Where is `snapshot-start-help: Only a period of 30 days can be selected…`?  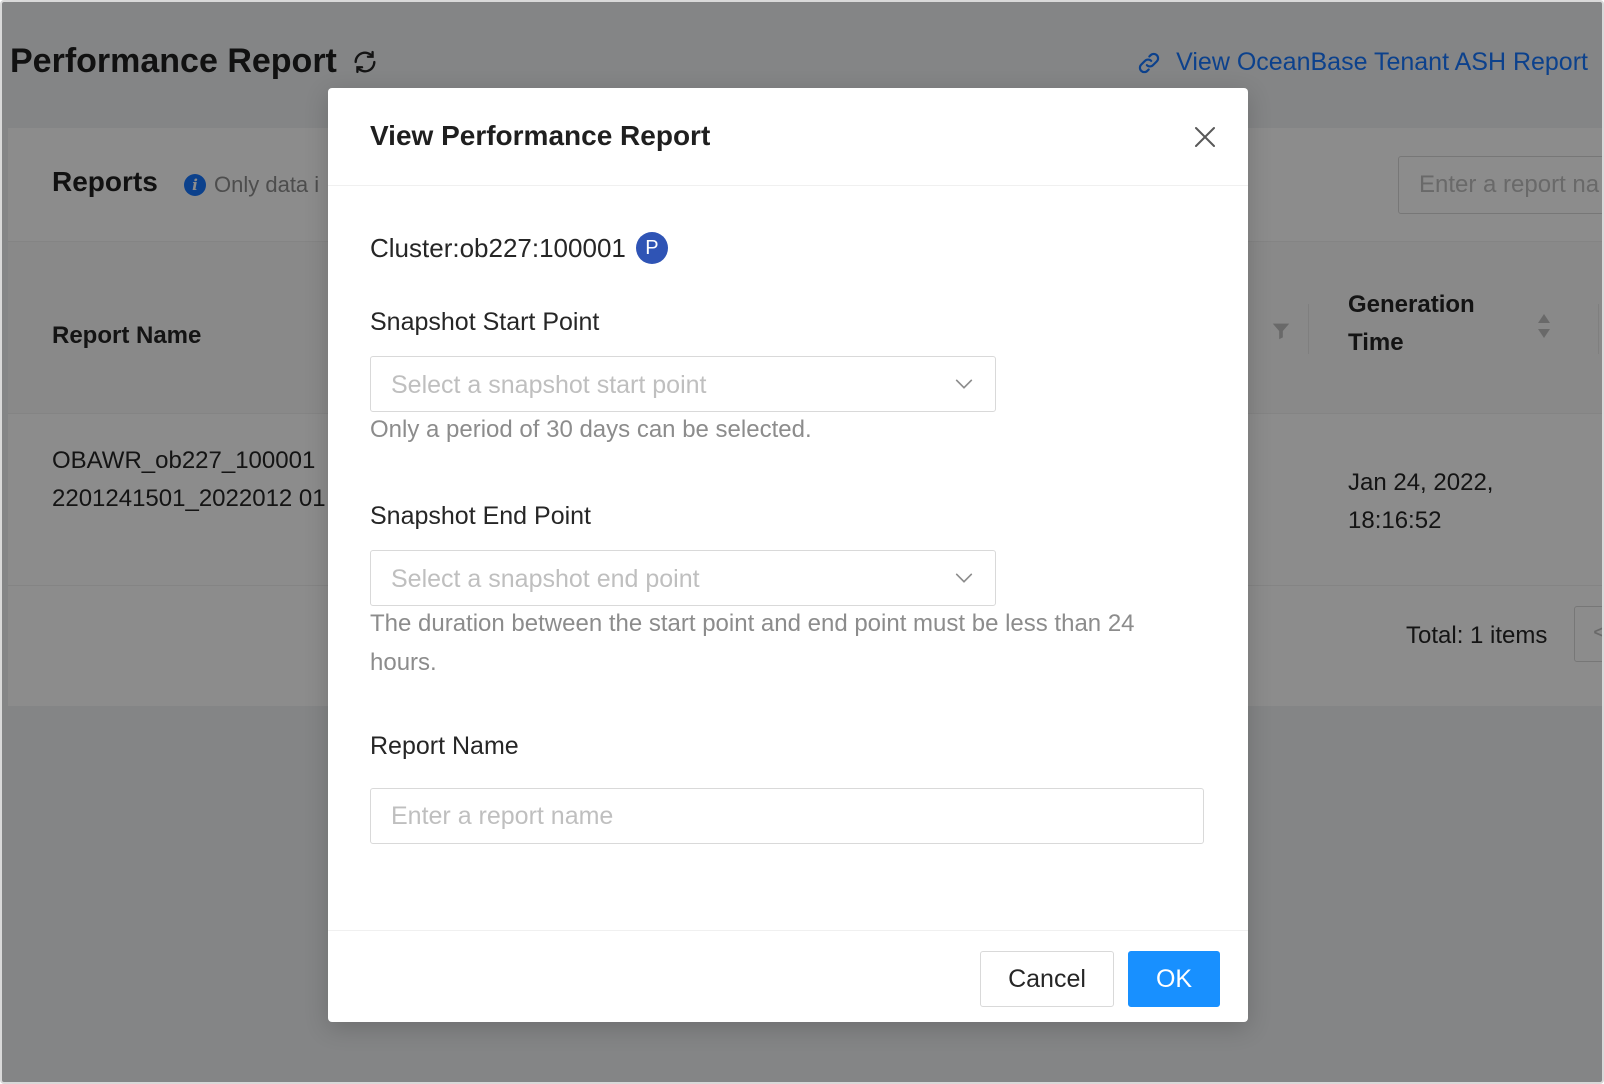 snapshot-start-help: Only a period of 30 days can be selected… is located at coordinates (591, 429).